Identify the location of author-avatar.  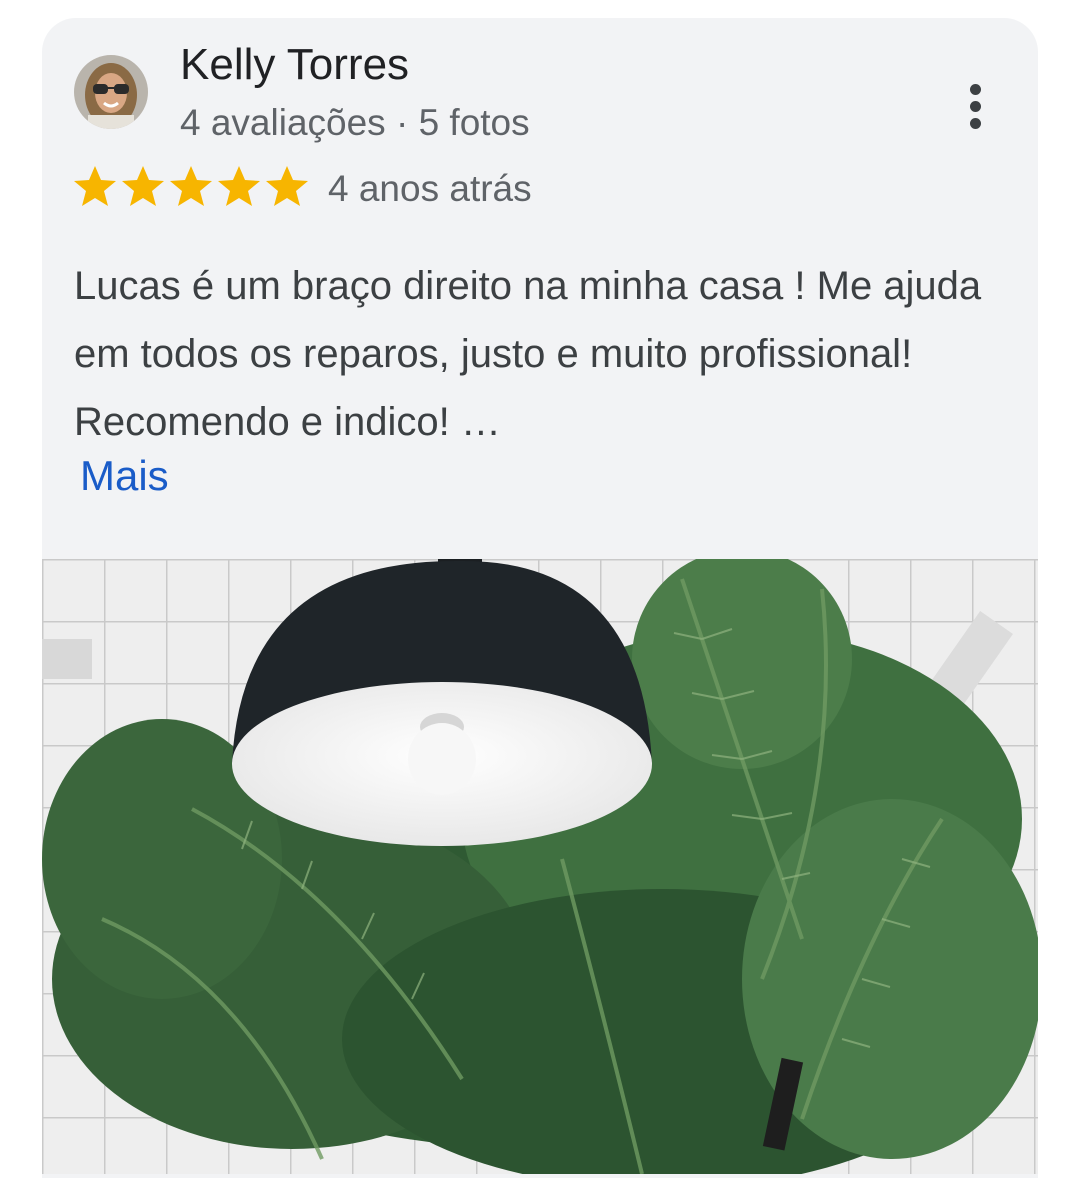
(111, 92).